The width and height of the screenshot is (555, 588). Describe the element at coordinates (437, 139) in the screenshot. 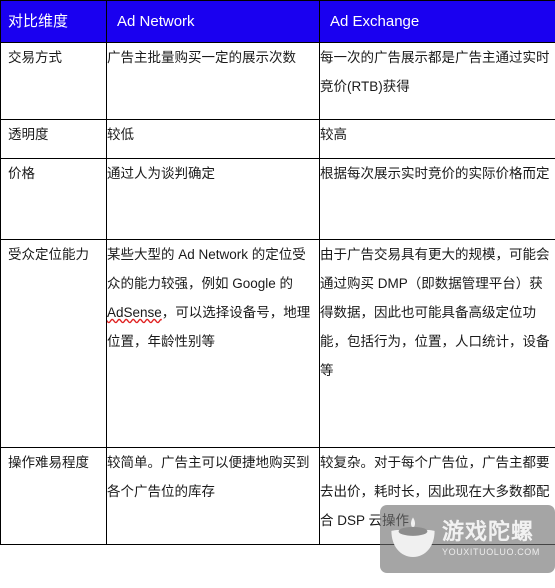

I see `cell-transparency-ad-exchange: 较高` at that location.